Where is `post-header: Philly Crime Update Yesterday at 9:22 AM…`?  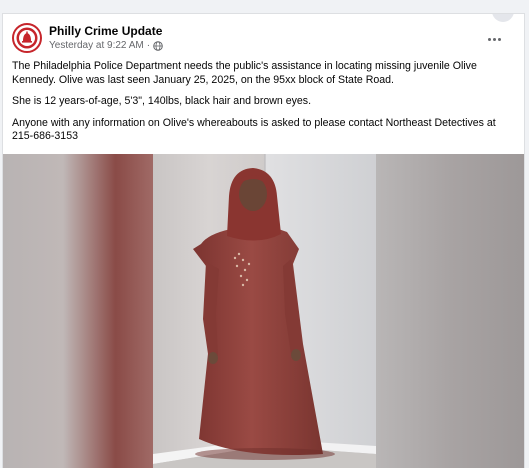 post-header: Philly Crime Update Yesterday at 9:22 AM… is located at coordinates (262, 41).